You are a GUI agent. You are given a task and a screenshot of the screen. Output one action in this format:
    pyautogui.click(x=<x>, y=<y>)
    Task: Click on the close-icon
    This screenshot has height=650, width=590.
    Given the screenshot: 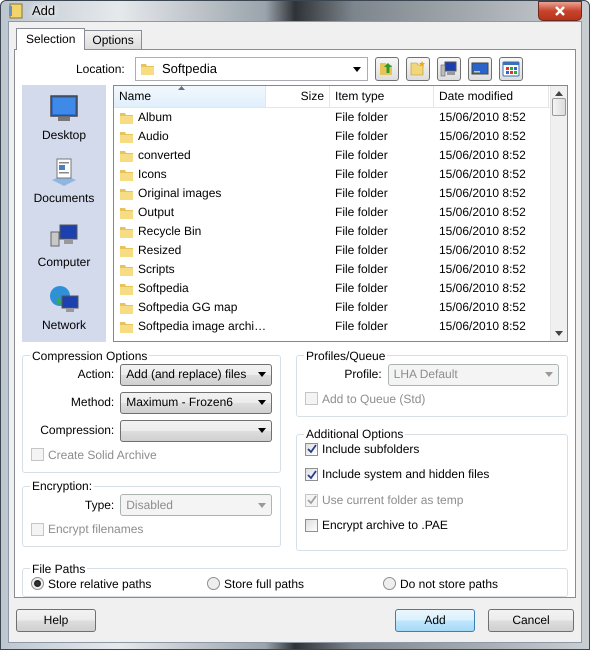 What is the action you would take?
    pyautogui.click(x=560, y=11)
    